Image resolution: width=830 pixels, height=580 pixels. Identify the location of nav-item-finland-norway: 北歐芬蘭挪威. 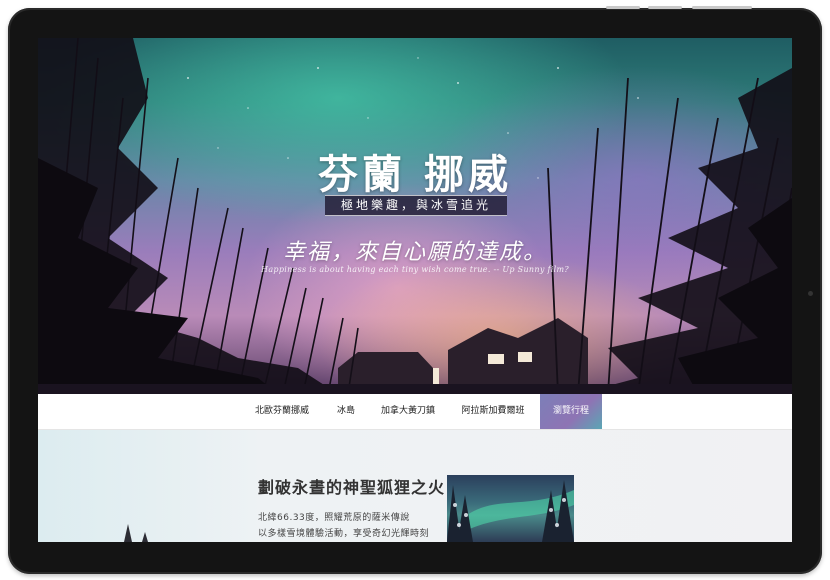
(282, 411).